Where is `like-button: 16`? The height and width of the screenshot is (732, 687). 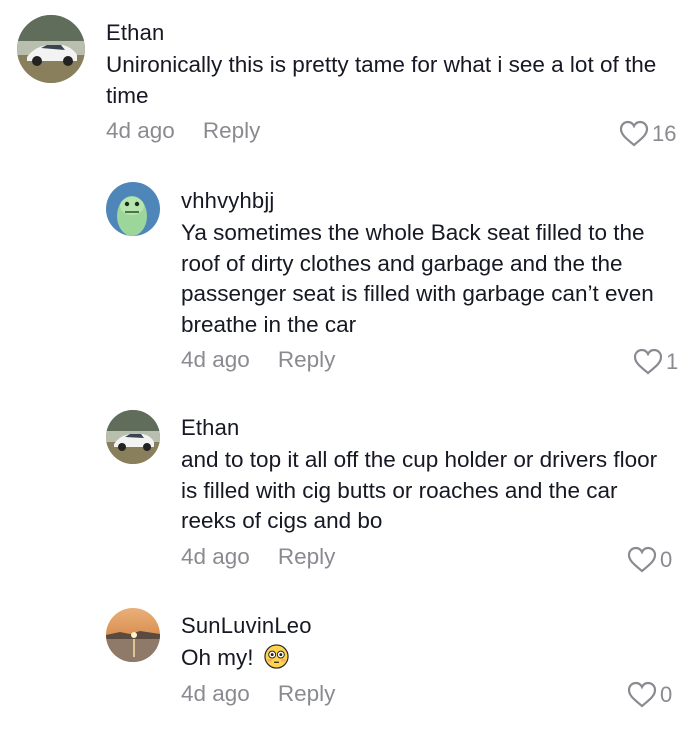 like-button: 16 is located at coordinates (647, 133).